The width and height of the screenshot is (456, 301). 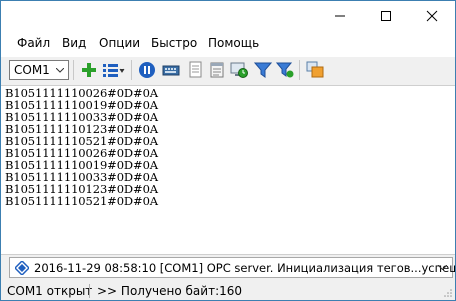 I want to click on monitor-clock-icon, so click(x=239, y=70).